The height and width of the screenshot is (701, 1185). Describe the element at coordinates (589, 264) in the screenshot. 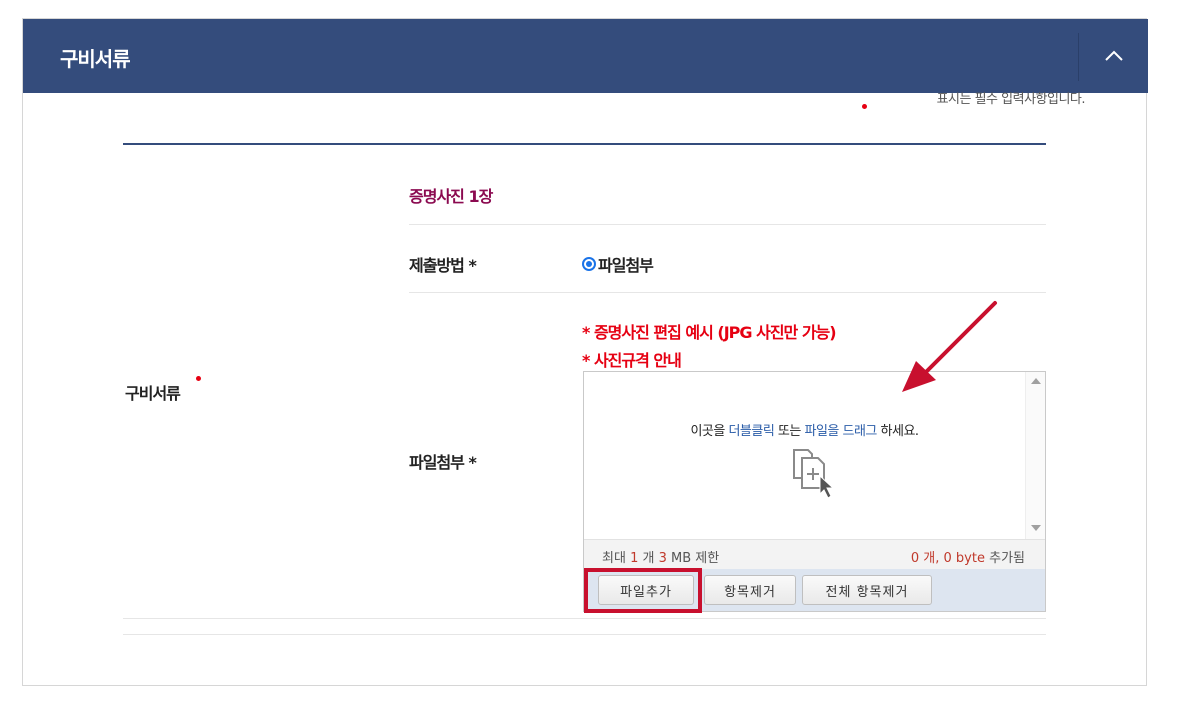

I see `radio-button` at that location.